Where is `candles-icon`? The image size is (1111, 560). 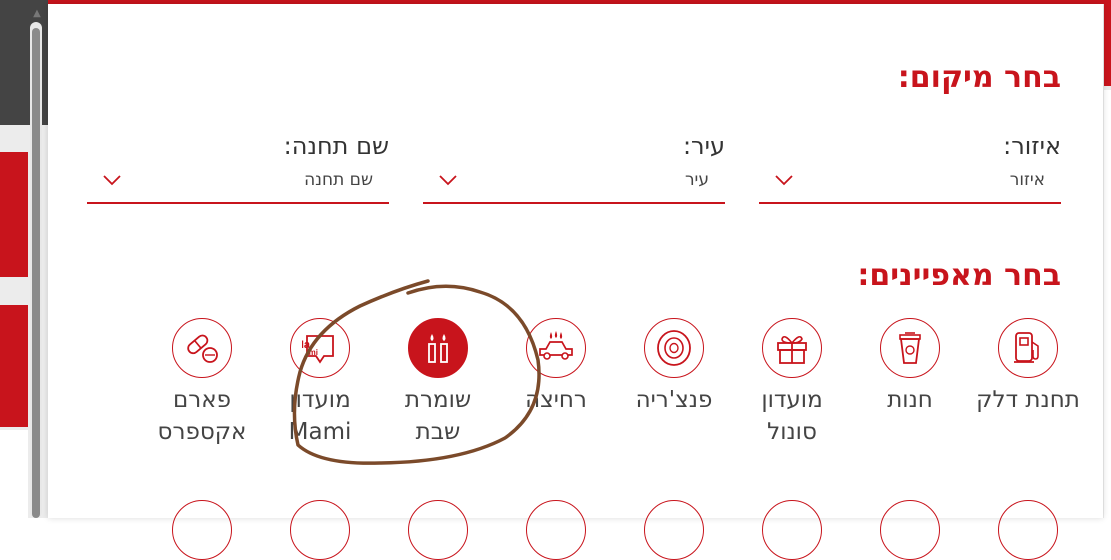 candles-icon is located at coordinates (438, 348).